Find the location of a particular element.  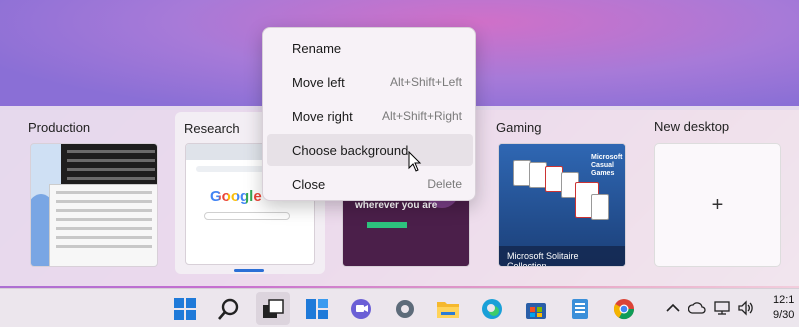

desktop-label: Production is located at coordinates (59, 127).